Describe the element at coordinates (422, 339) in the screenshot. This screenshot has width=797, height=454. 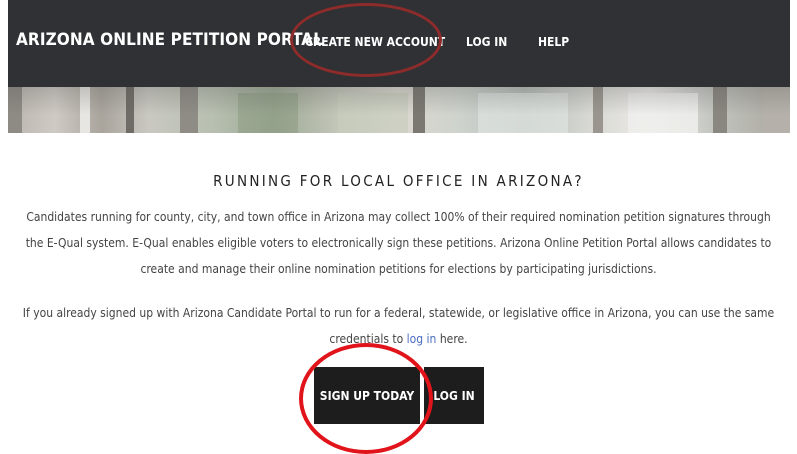
I see `inline-log-in-link: log in` at that location.